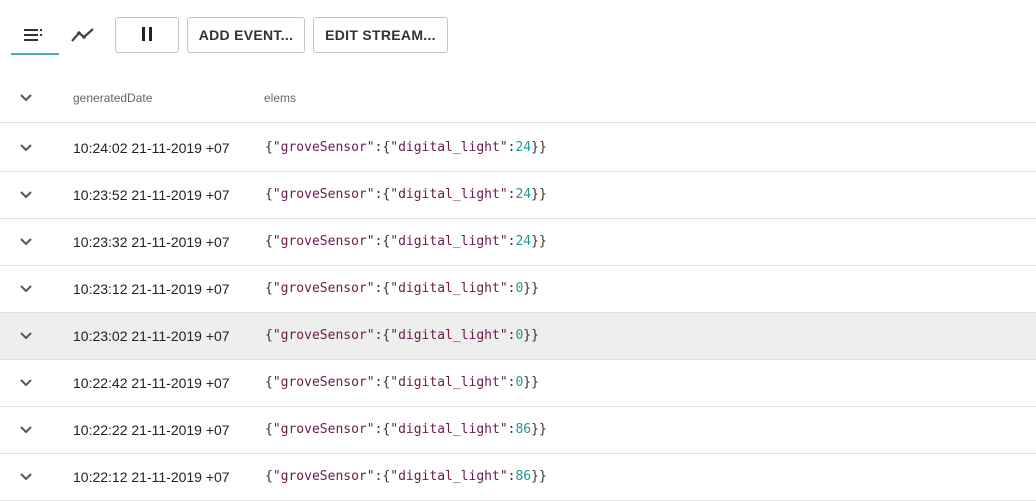 The height and width of the screenshot is (501, 1036). I want to click on tab-list-view, so click(35, 36).